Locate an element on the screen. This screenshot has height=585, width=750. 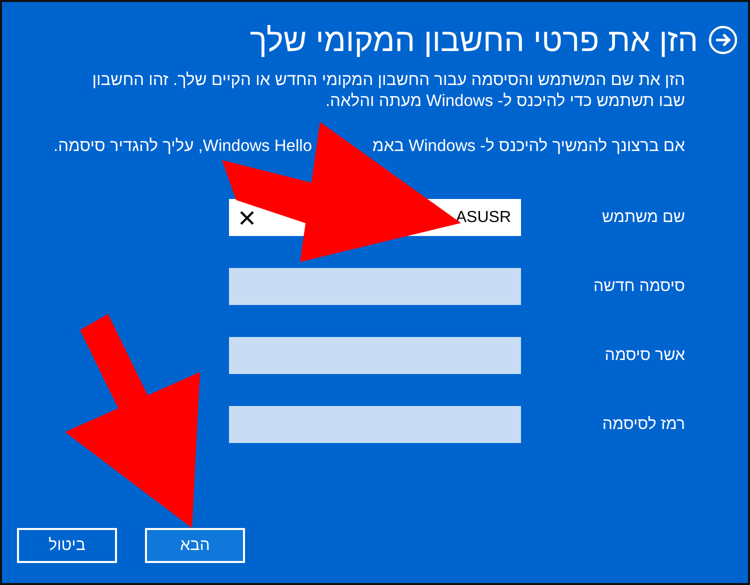
instruction-text: Windows Hello, עליך להגדיר סיסמה. is located at coordinates (183, 146).